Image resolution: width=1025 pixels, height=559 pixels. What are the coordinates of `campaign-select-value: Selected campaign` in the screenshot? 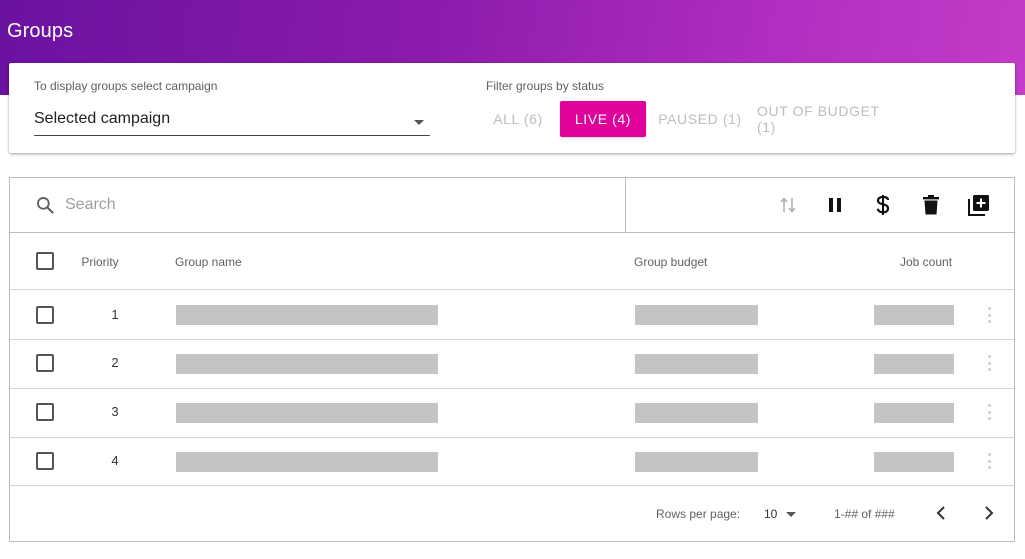 It's located at (102, 118).